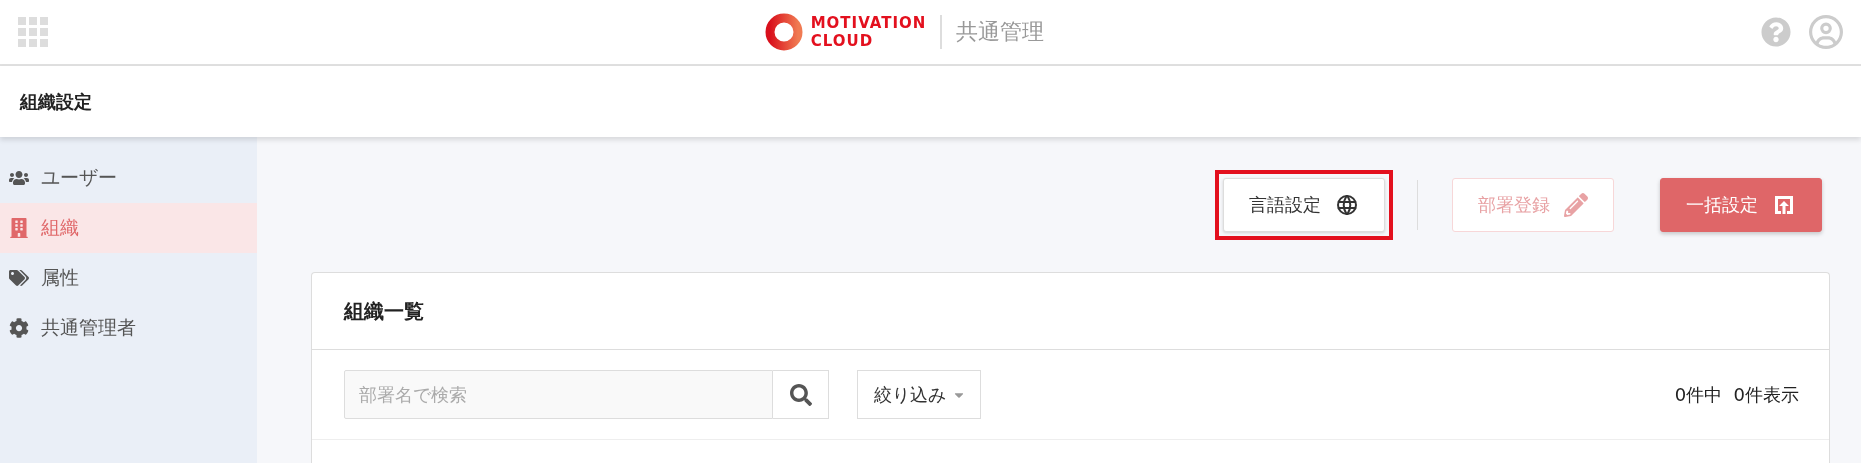 The width and height of the screenshot is (1861, 463). Describe the element at coordinates (19, 178) in the screenshot. I see `users-icon` at that location.